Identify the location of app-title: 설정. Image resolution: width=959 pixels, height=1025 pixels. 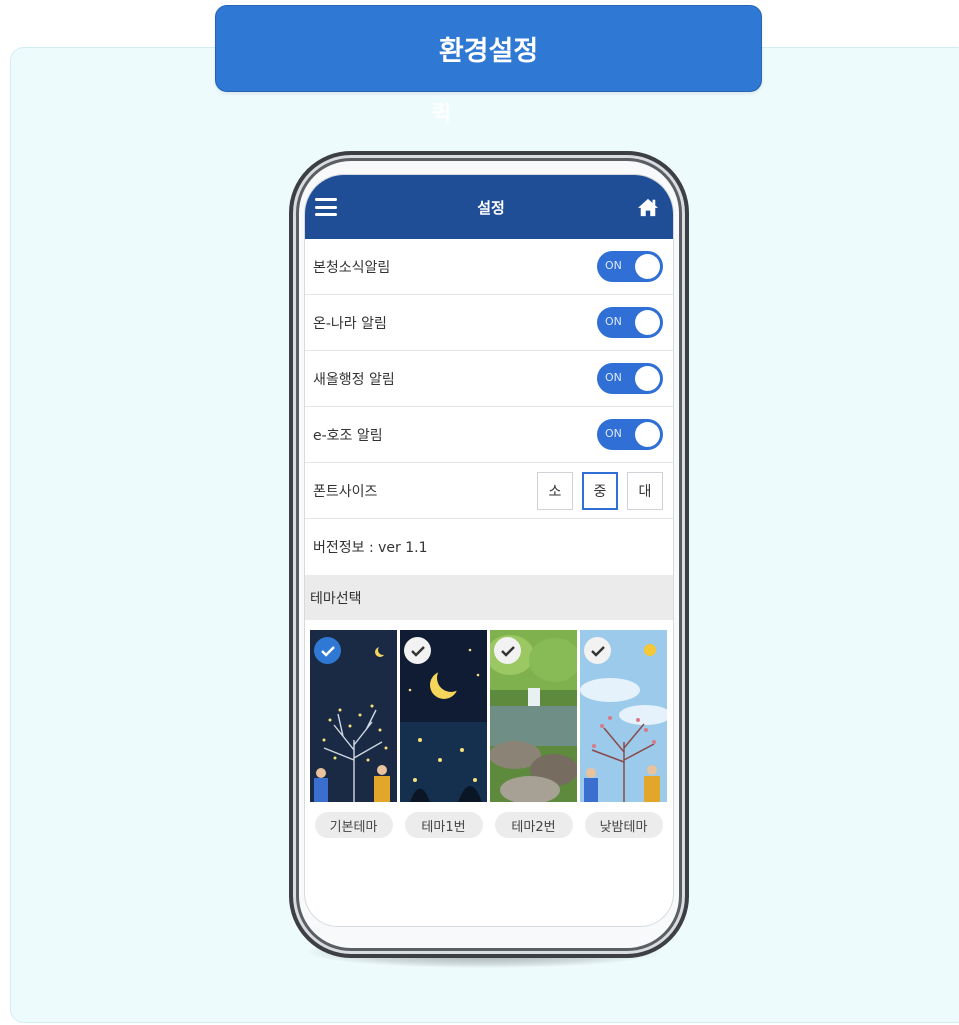
(491, 207).